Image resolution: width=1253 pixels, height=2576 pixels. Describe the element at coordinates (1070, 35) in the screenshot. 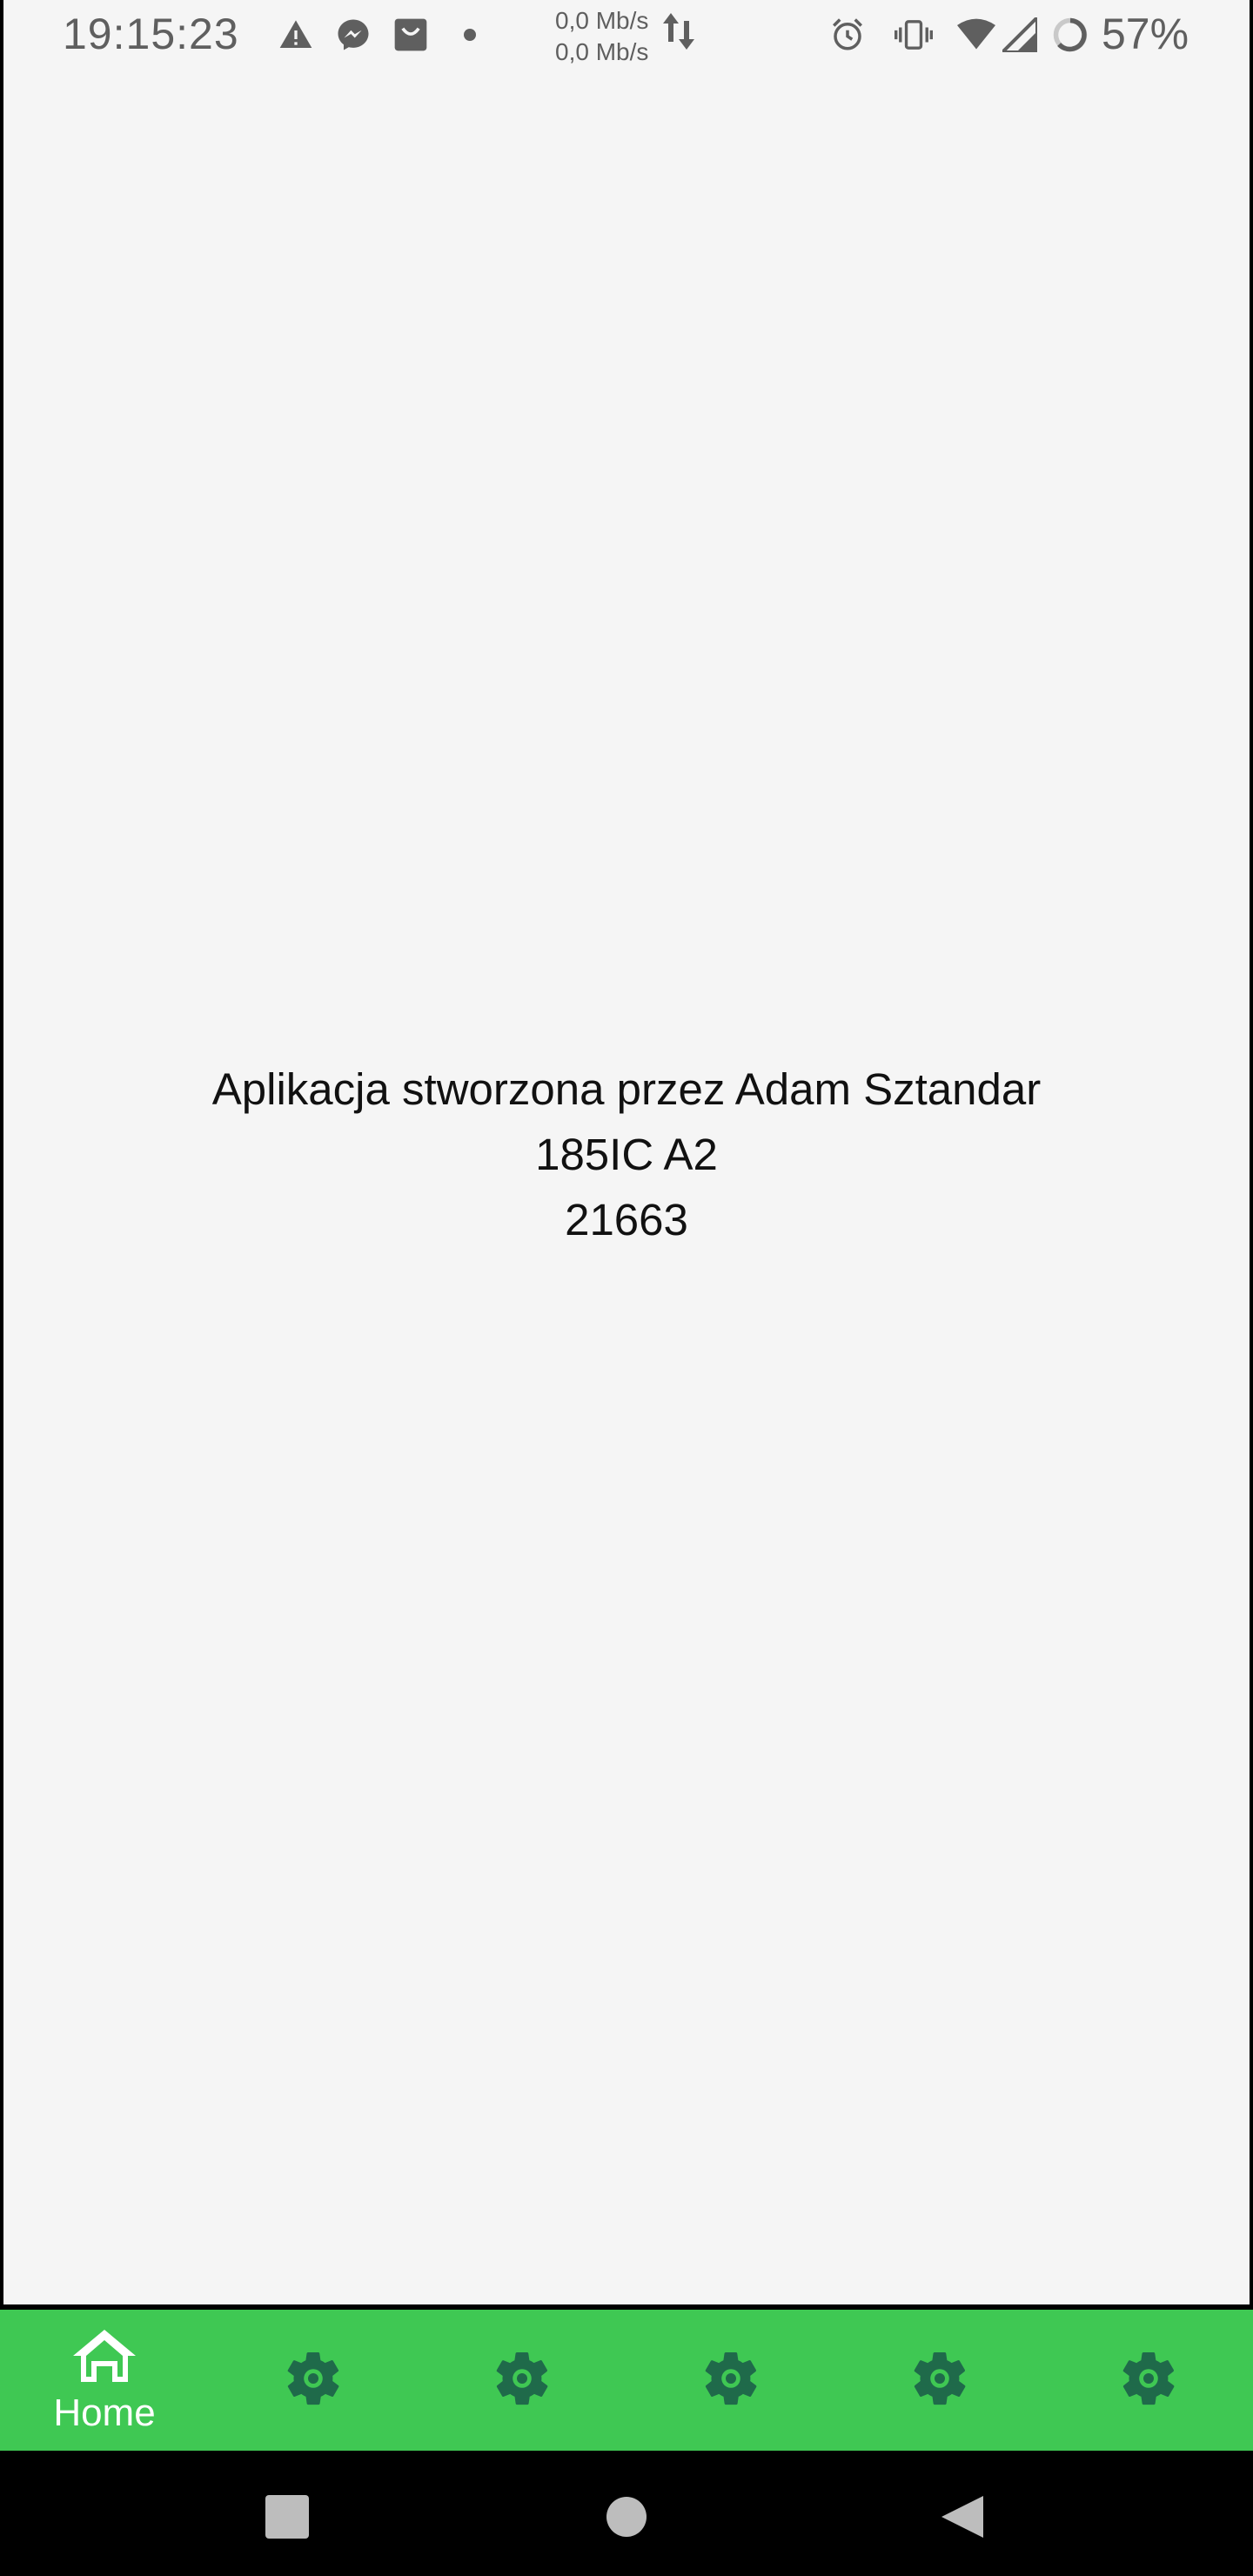

I see `battery-ring-icon` at that location.